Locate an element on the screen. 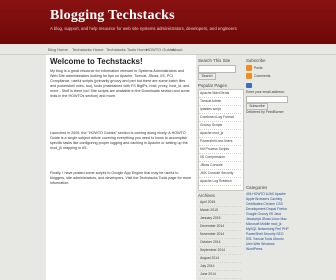  archive-link: December 2014 is located at coordinates (212, 226).